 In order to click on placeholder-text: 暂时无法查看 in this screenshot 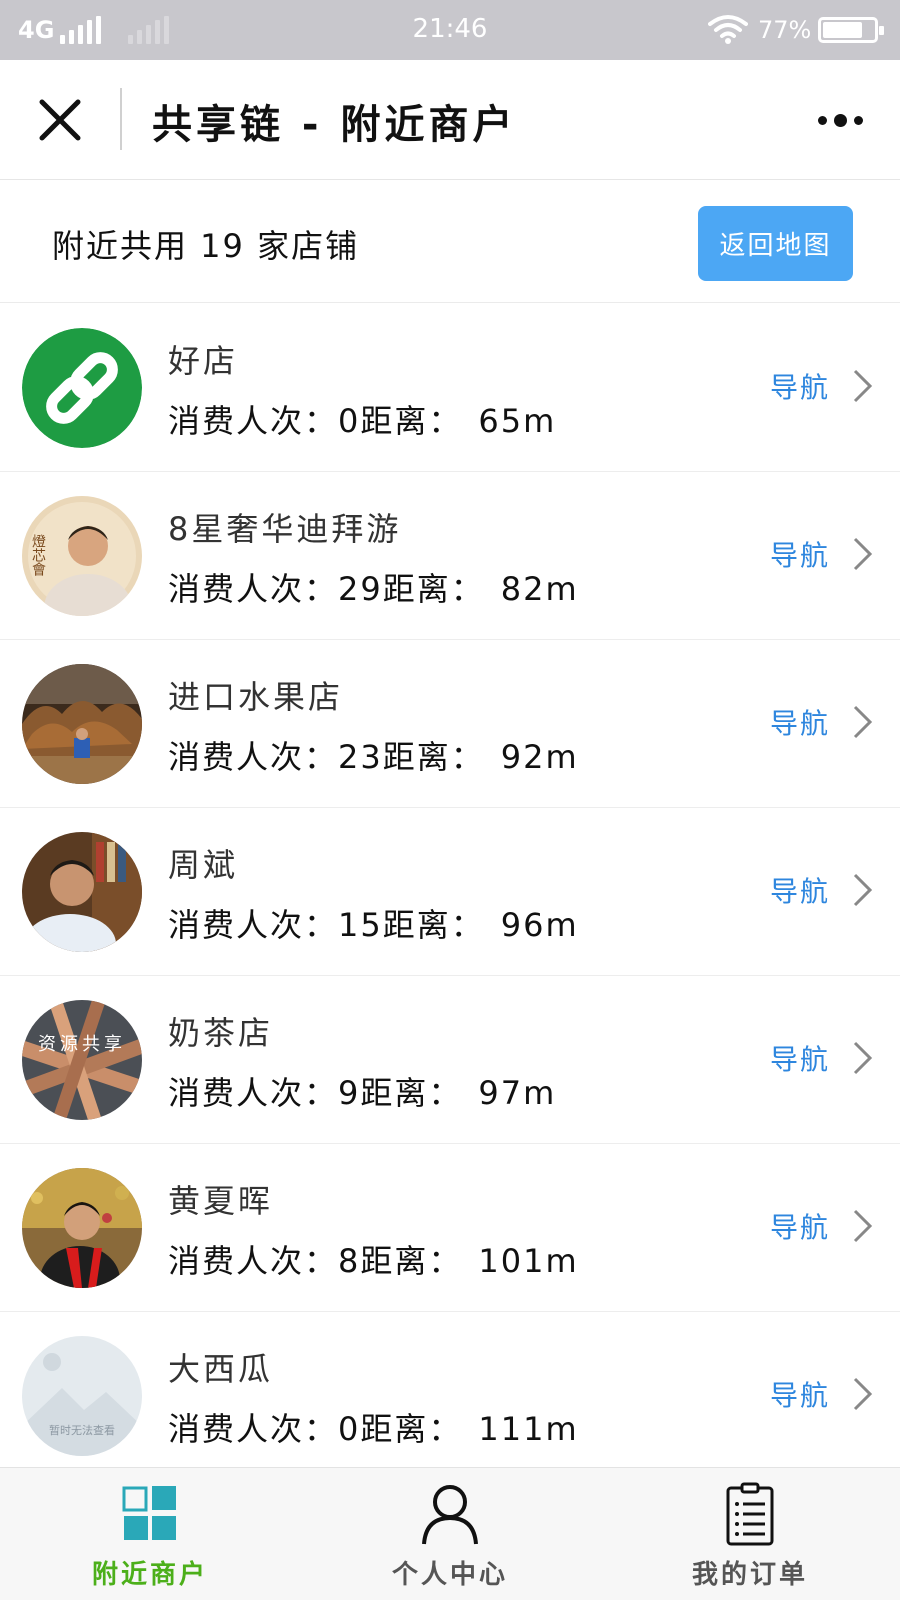, I will do `click(82, 1430)`.